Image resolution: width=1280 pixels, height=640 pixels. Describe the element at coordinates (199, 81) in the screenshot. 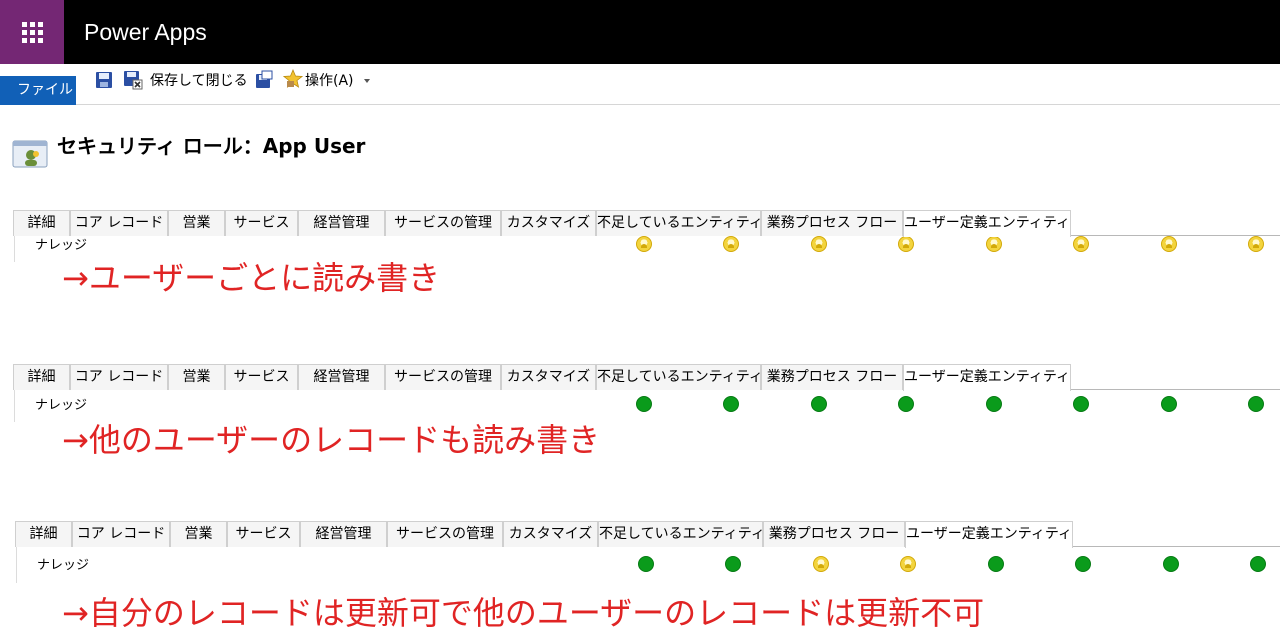

I see `save-close-button: 保存して閉じる` at that location.